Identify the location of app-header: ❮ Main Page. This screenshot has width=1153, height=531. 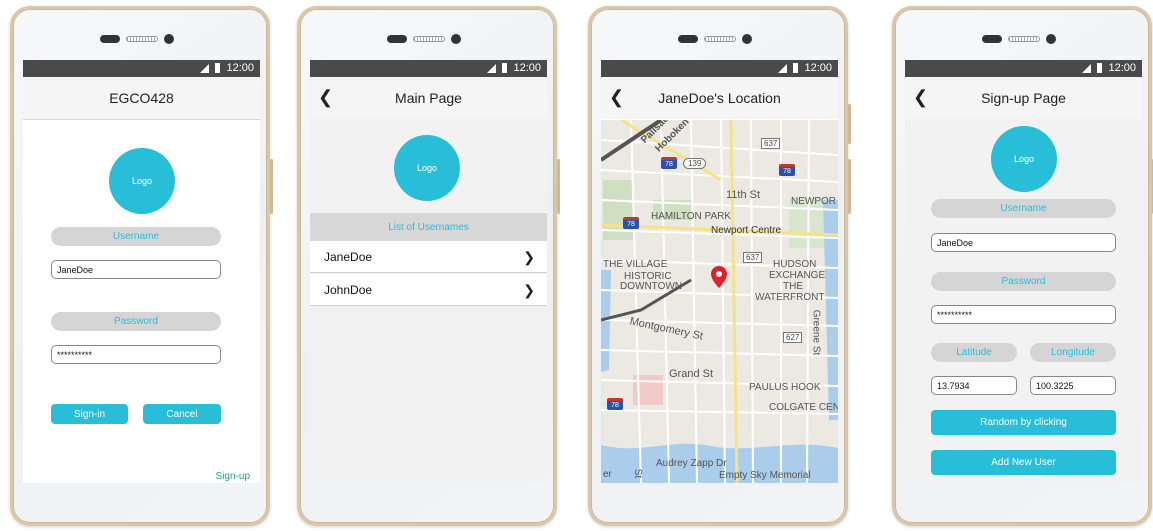
(428, 98).